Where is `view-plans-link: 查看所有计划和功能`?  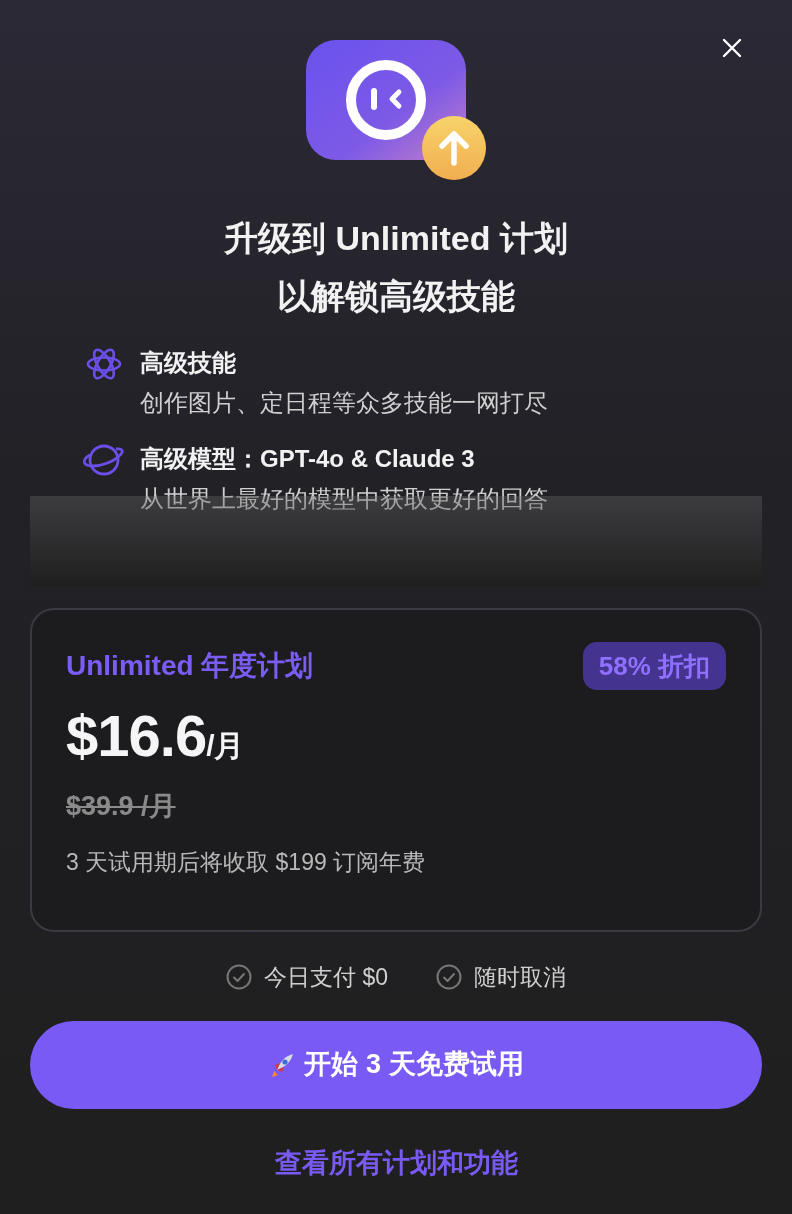
view-plans-link: 查看所有计划和功能 is located at coordinates (396, 1162).